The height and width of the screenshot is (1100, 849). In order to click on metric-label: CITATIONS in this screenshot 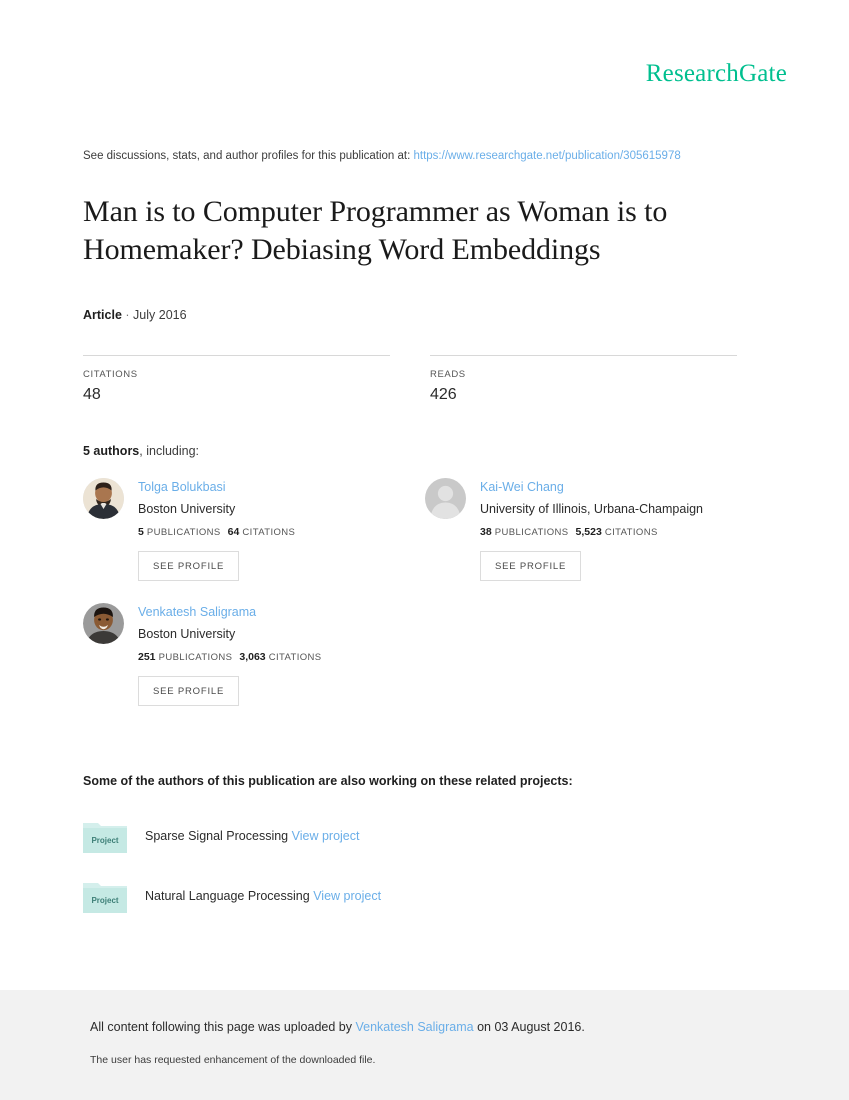, I will do `click(110, 374)`.